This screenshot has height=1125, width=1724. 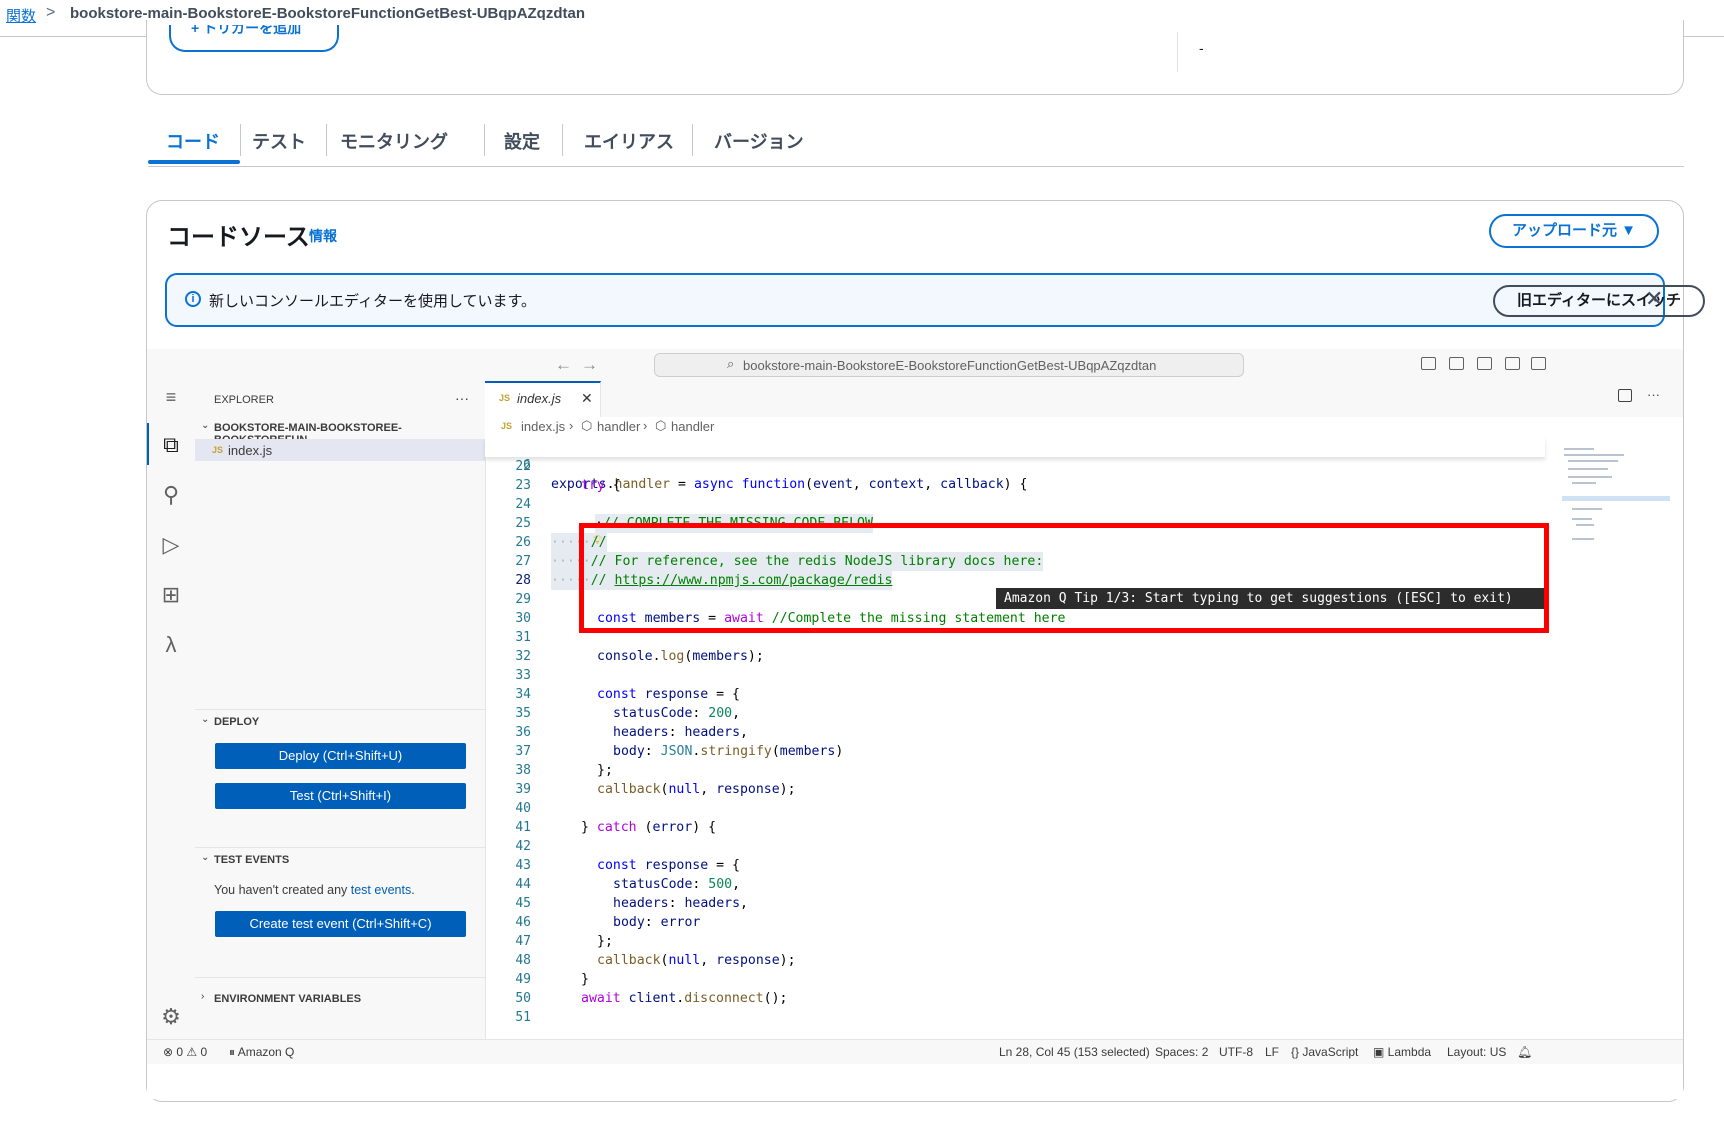 I want to click on back-arrow-icon: ←, so click(x=563, y=365).